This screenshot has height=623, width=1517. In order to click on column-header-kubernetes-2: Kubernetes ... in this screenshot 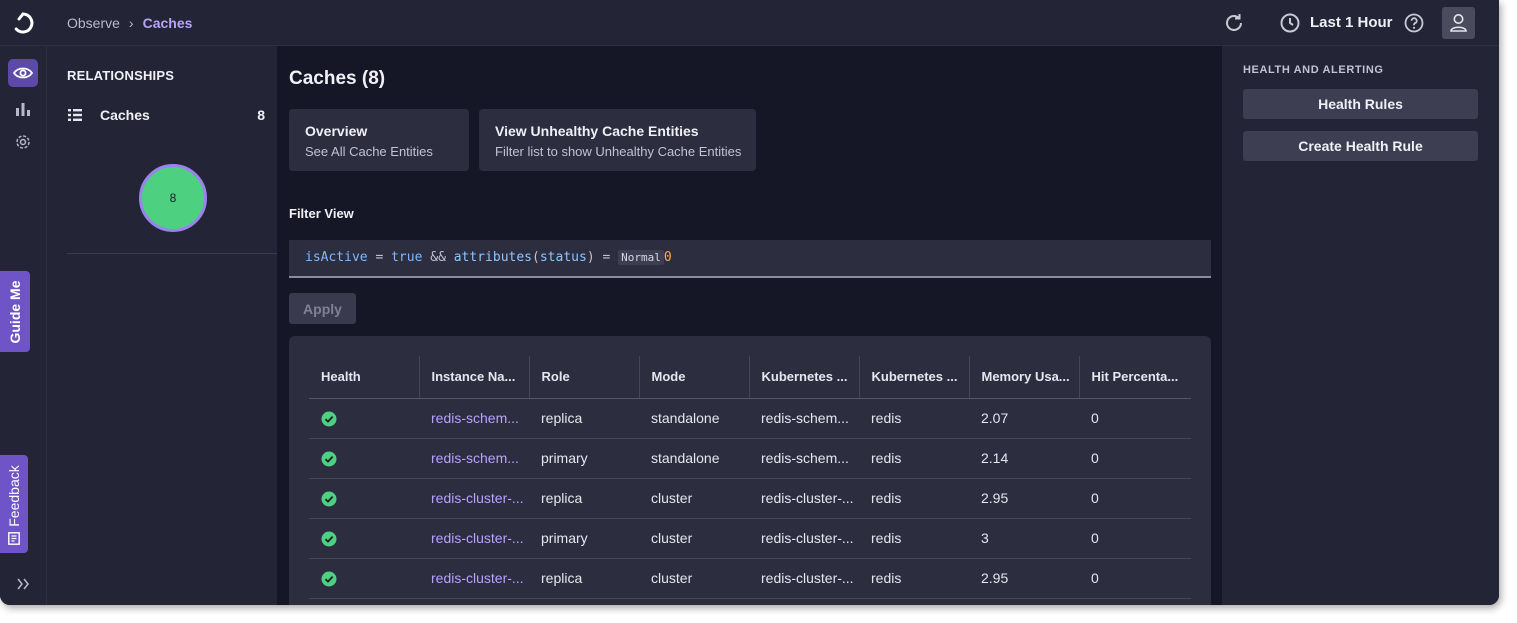, I will do `click(913, 377)`.